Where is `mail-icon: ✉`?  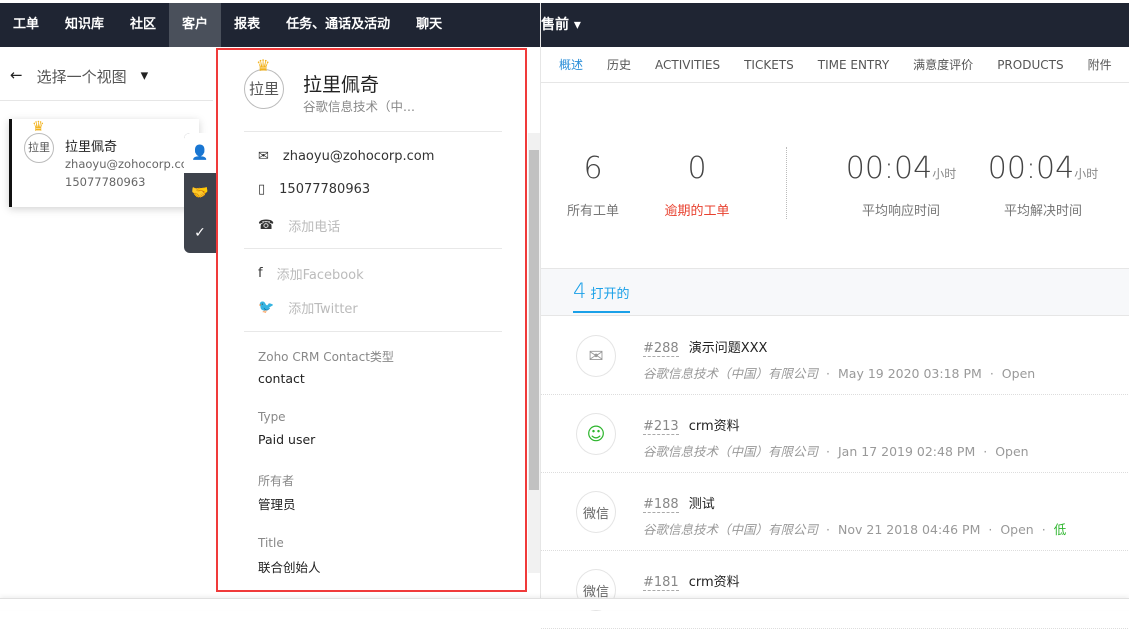 mail-icon: ✉ is located at coordinates (263, 156).